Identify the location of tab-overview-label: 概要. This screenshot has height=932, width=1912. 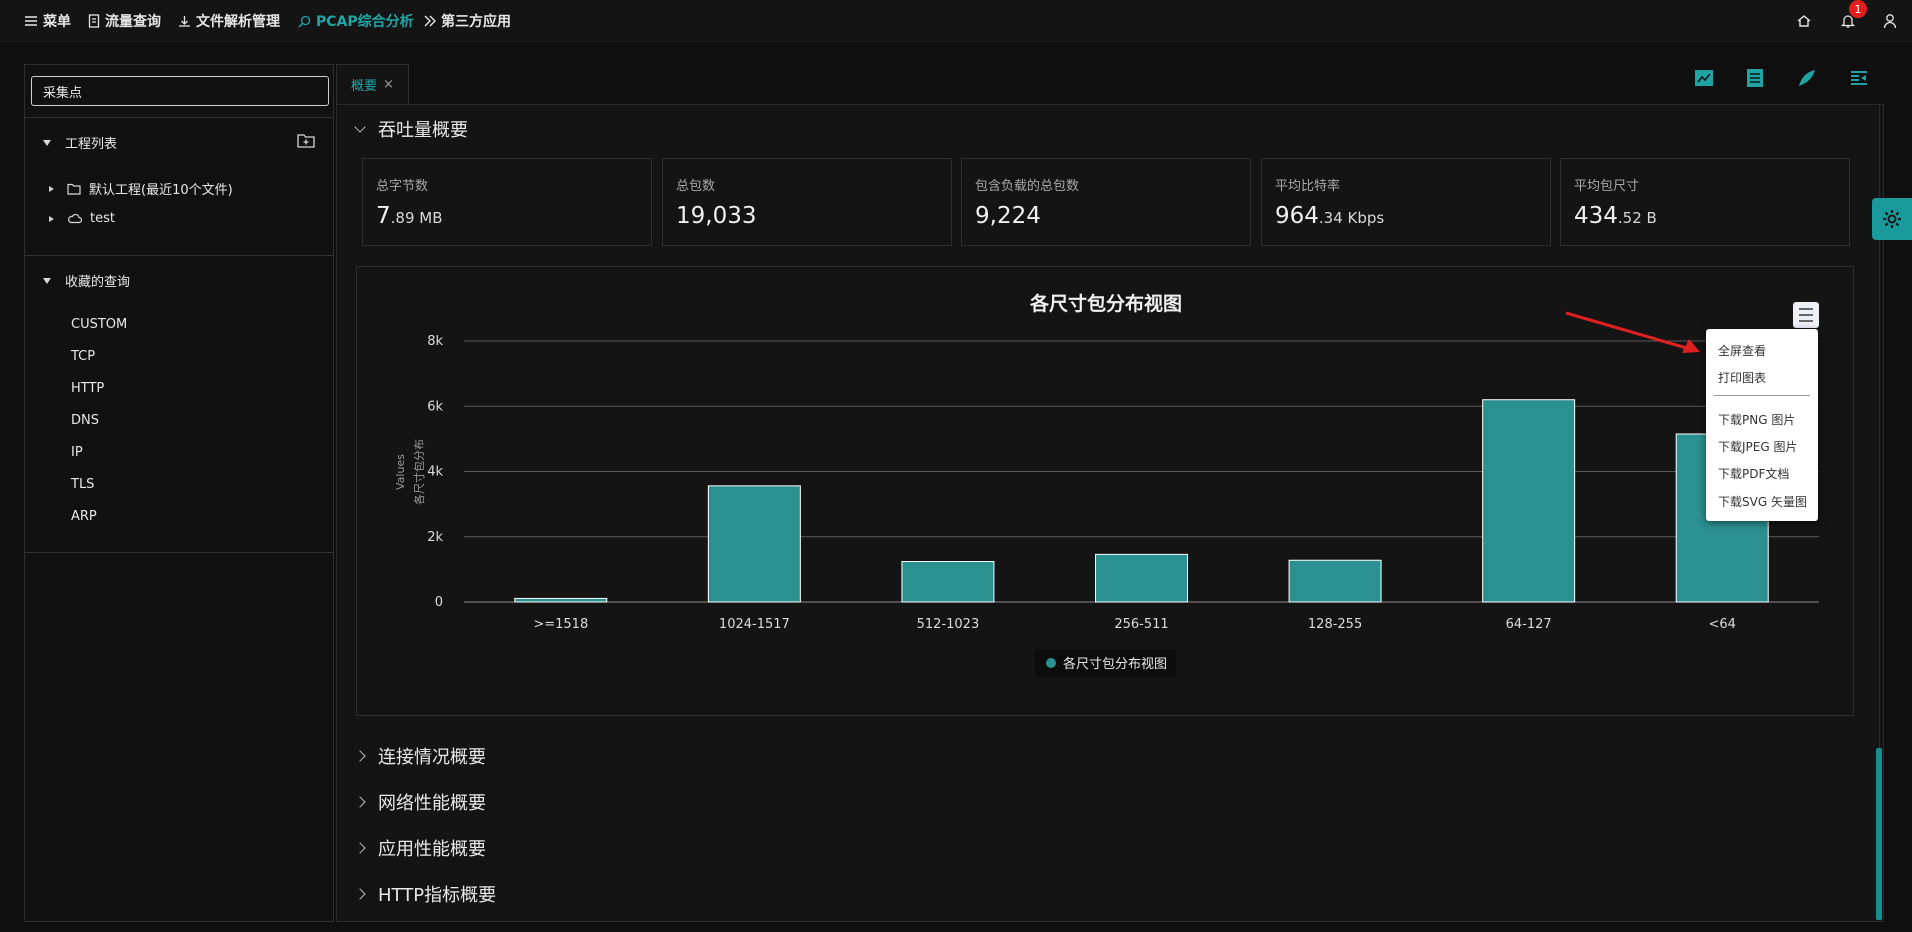
(364, 86).